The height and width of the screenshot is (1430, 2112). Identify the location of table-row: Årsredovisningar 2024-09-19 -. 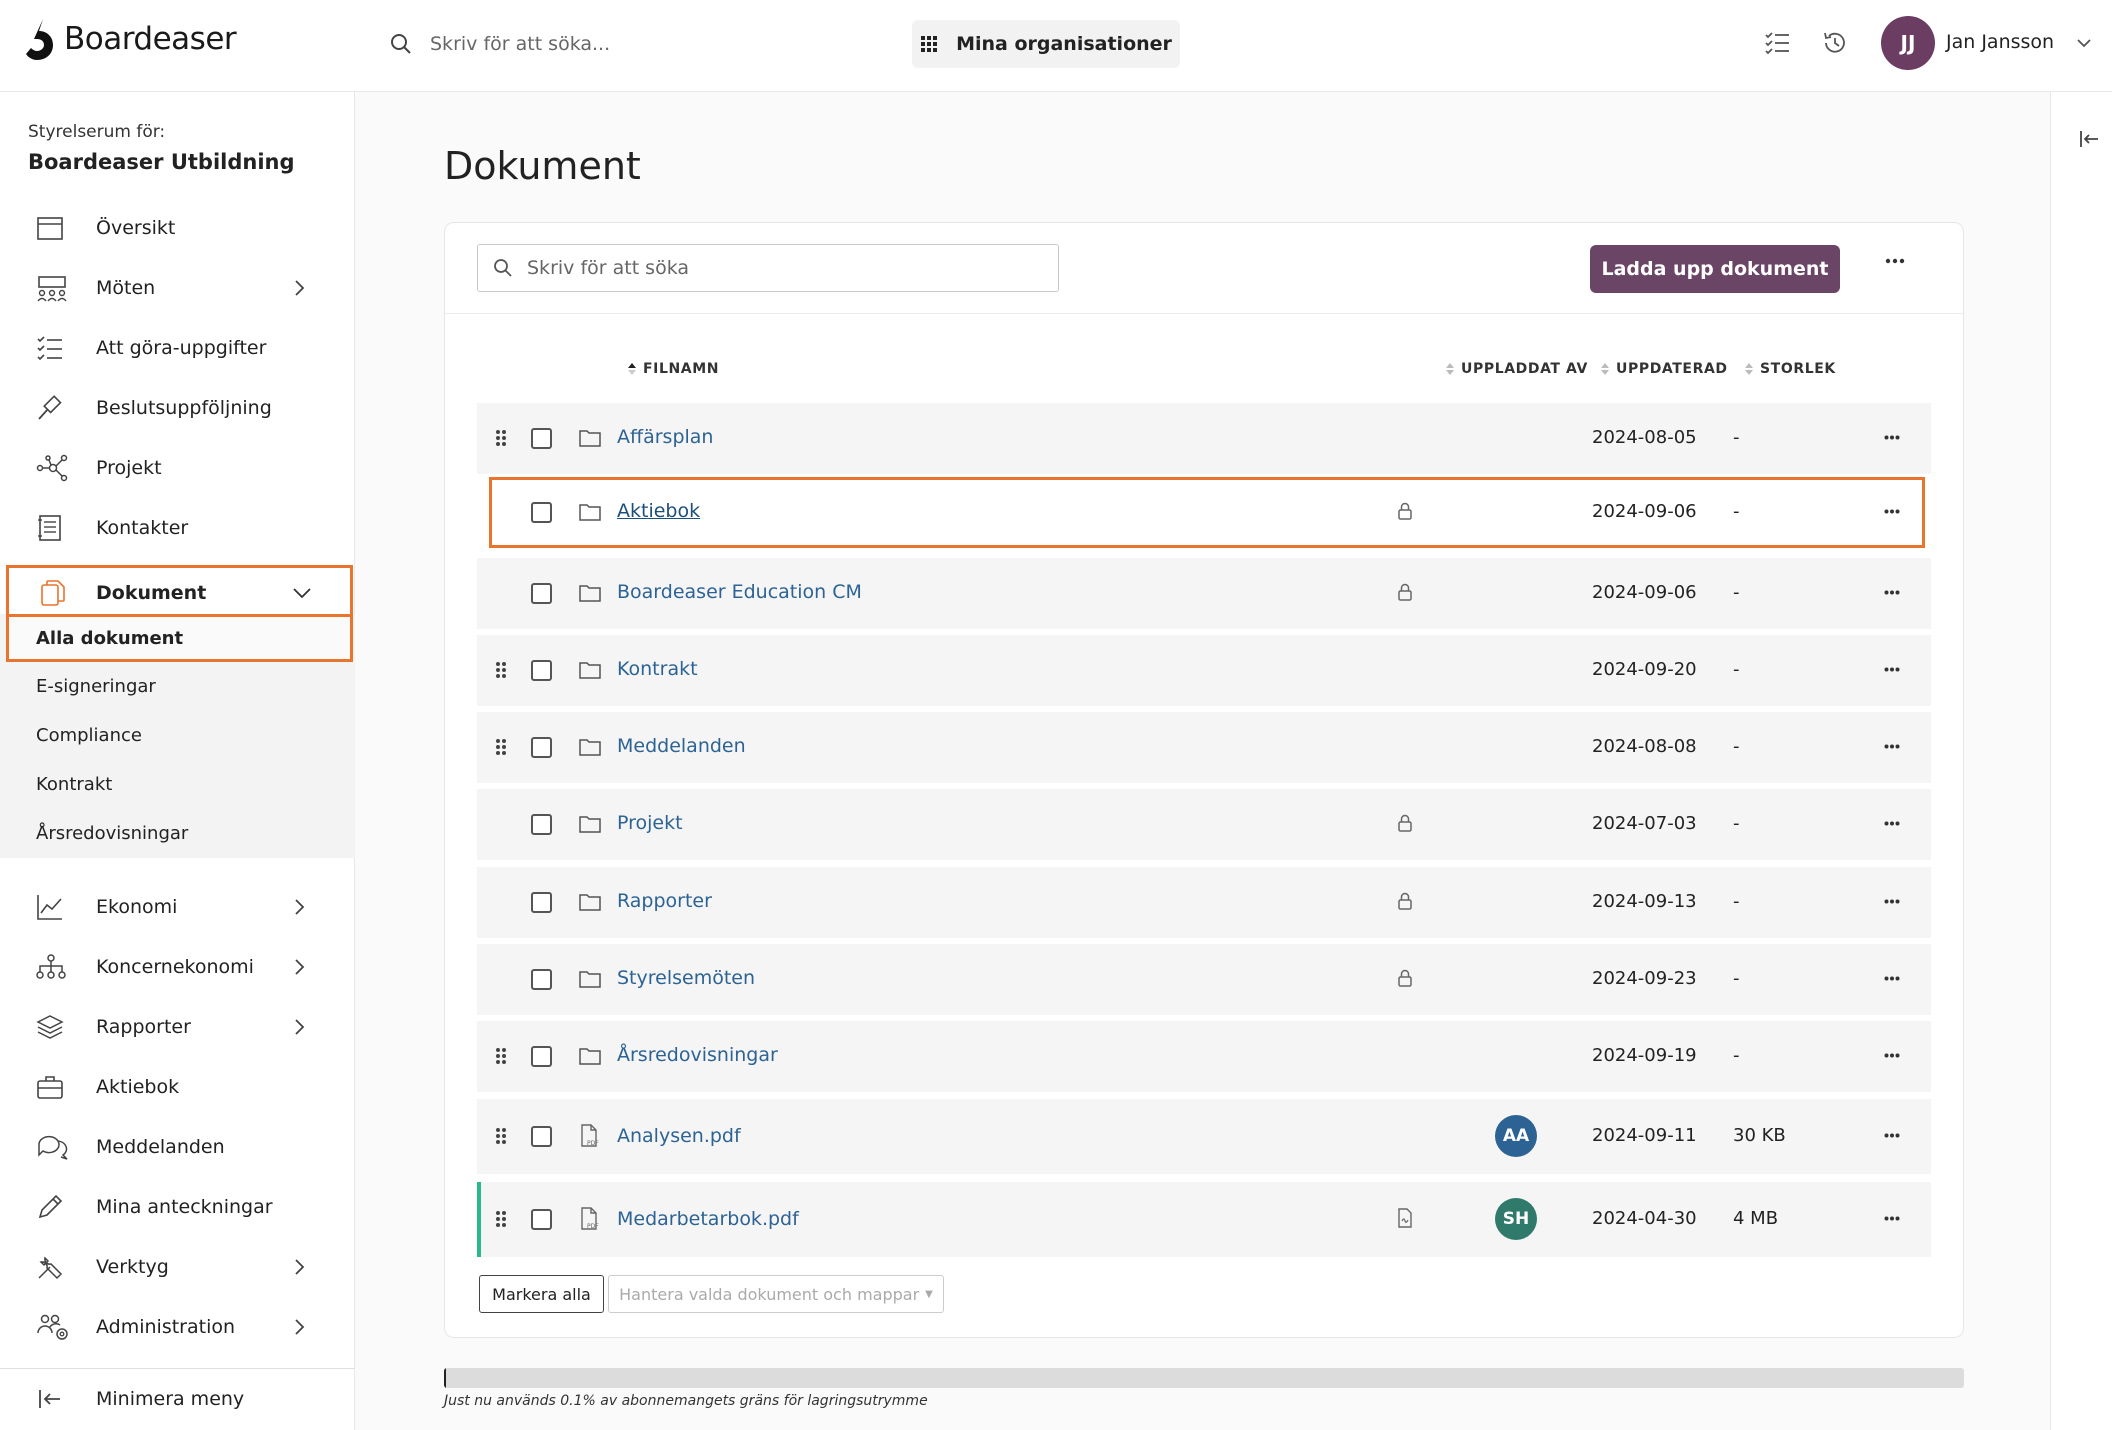
(1204, 1056).